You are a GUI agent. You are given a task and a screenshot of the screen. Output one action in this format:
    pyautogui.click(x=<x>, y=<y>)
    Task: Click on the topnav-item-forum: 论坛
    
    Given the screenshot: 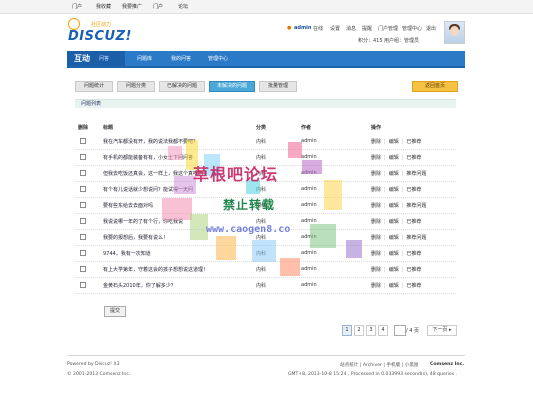 What is the action you would take?
    pyautogui.click(x=183, y=6)
    